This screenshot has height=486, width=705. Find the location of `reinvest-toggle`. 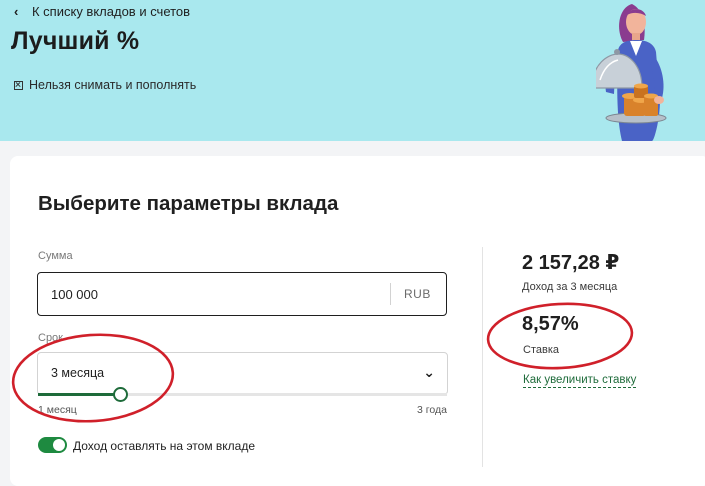

reinvest-toggle is located at coordinates (52, 445).